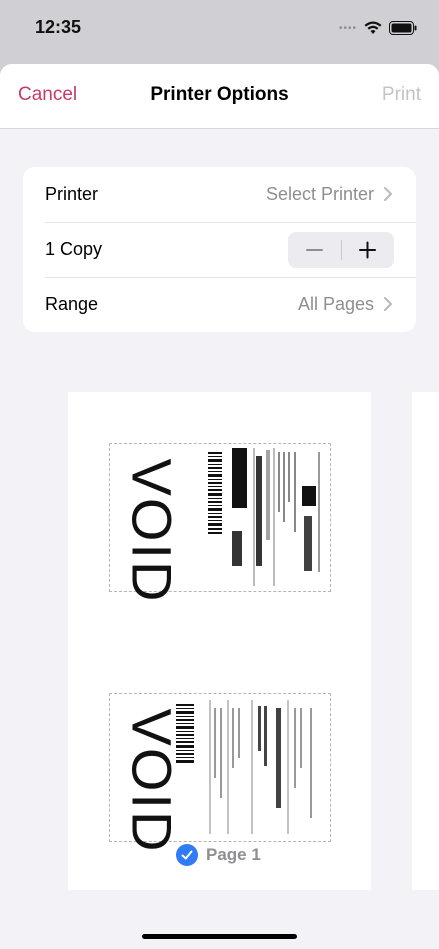  Describe the element at coordinates (72, 304) in the screenshot. I see `range-label: Range` at that location.